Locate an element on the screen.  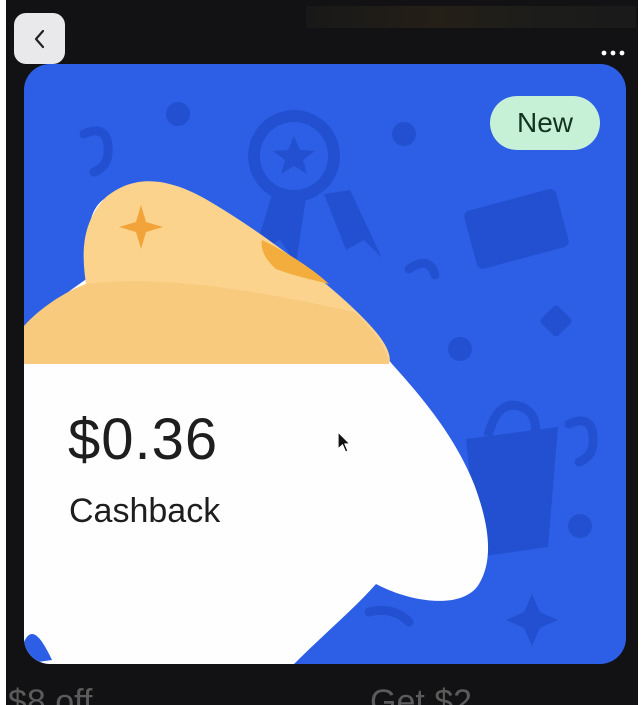
offer-title-left: $8 off is located at coordinates (50, 694).